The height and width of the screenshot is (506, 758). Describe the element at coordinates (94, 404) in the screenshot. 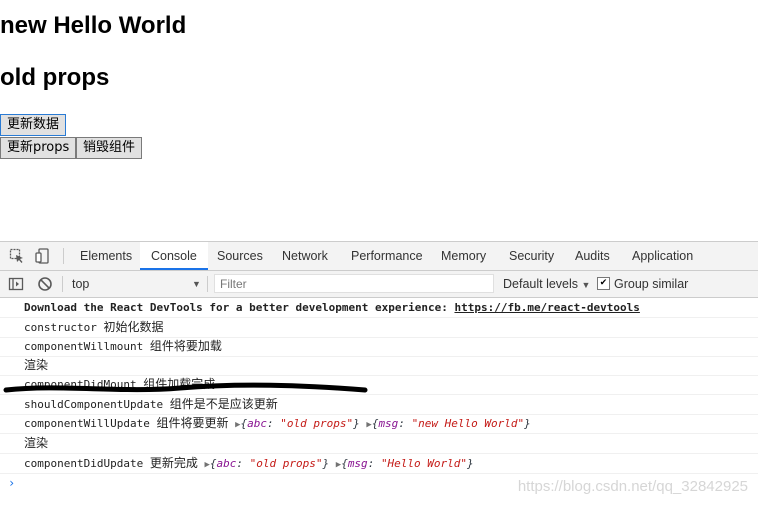

I see `message-code: shouldComponentUpdate` at that location.